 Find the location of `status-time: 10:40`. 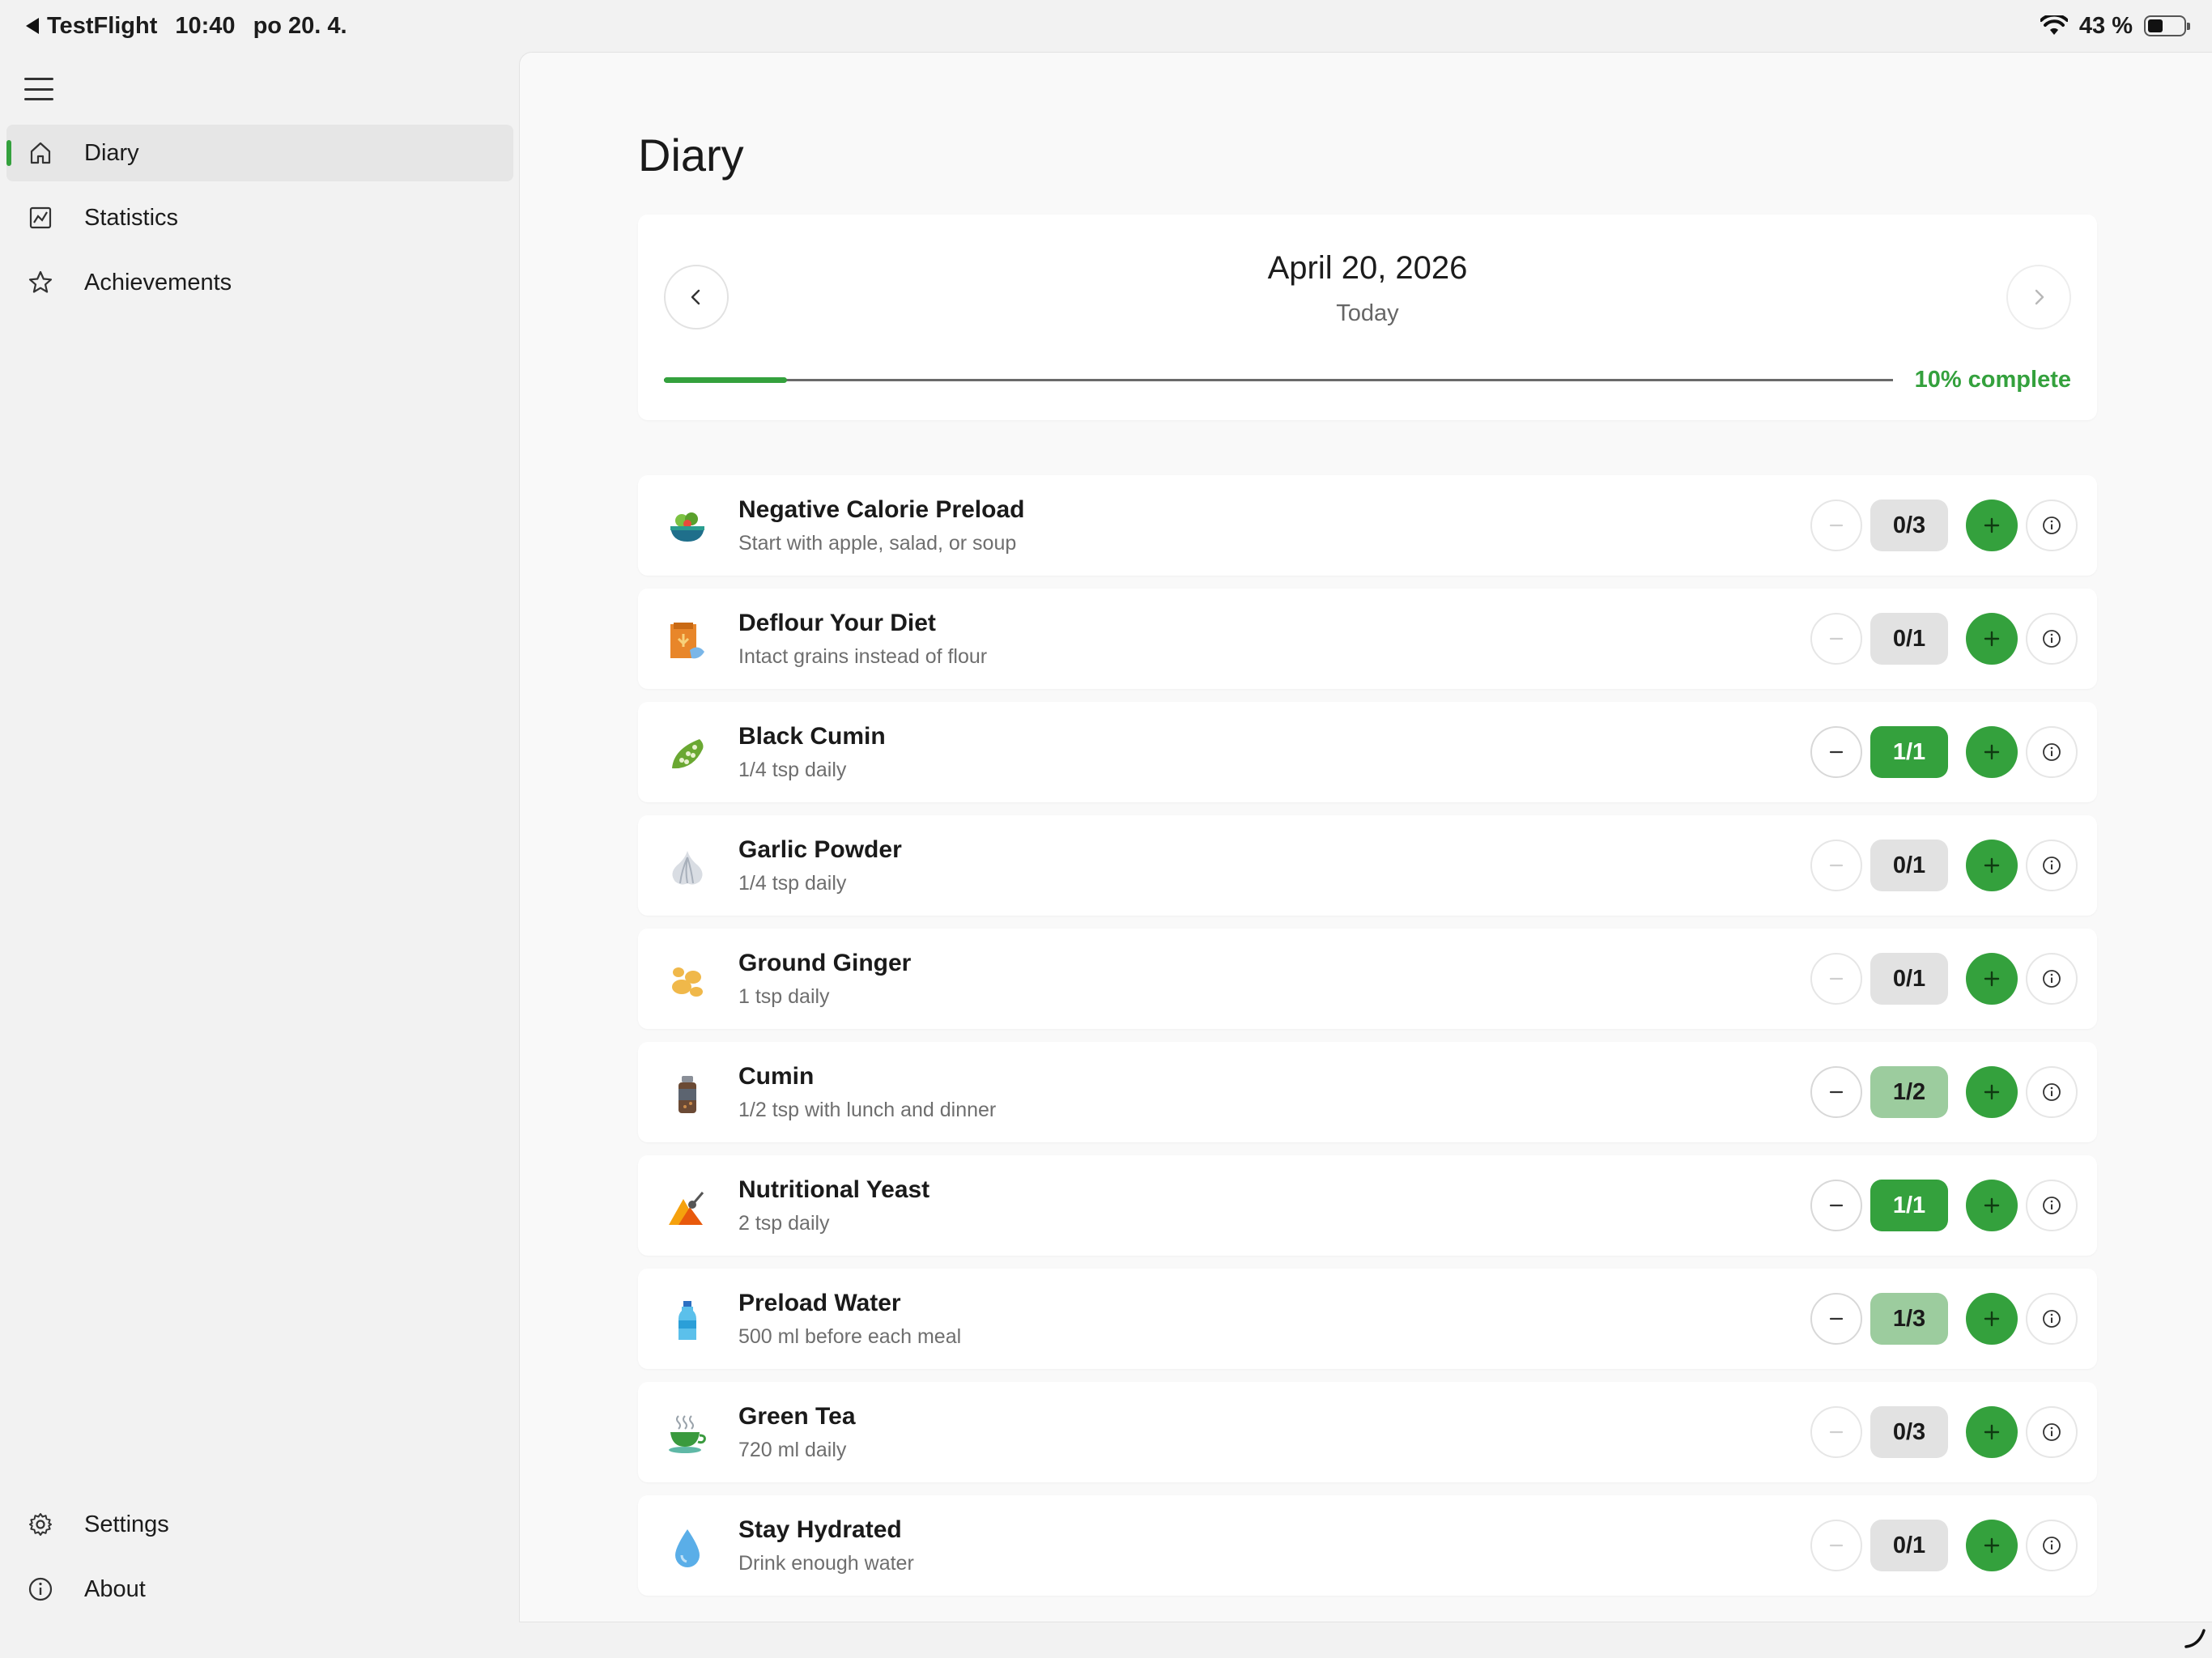

status-time: 10:40 is located at coordinates (206, 25).